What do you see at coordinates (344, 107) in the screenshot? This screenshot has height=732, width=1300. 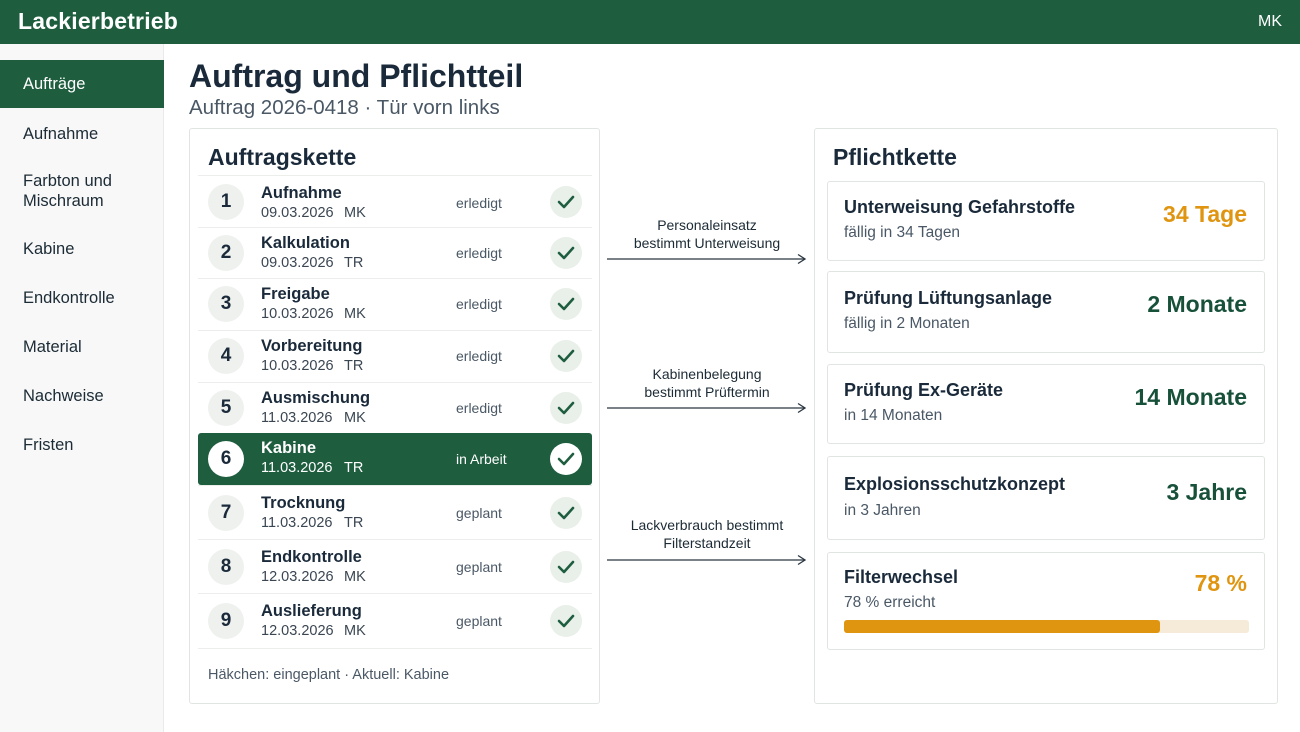 I see `page-subtitle: Auftrag 2026-0418 · Tür vorn links` at bounding box center [344, 107].